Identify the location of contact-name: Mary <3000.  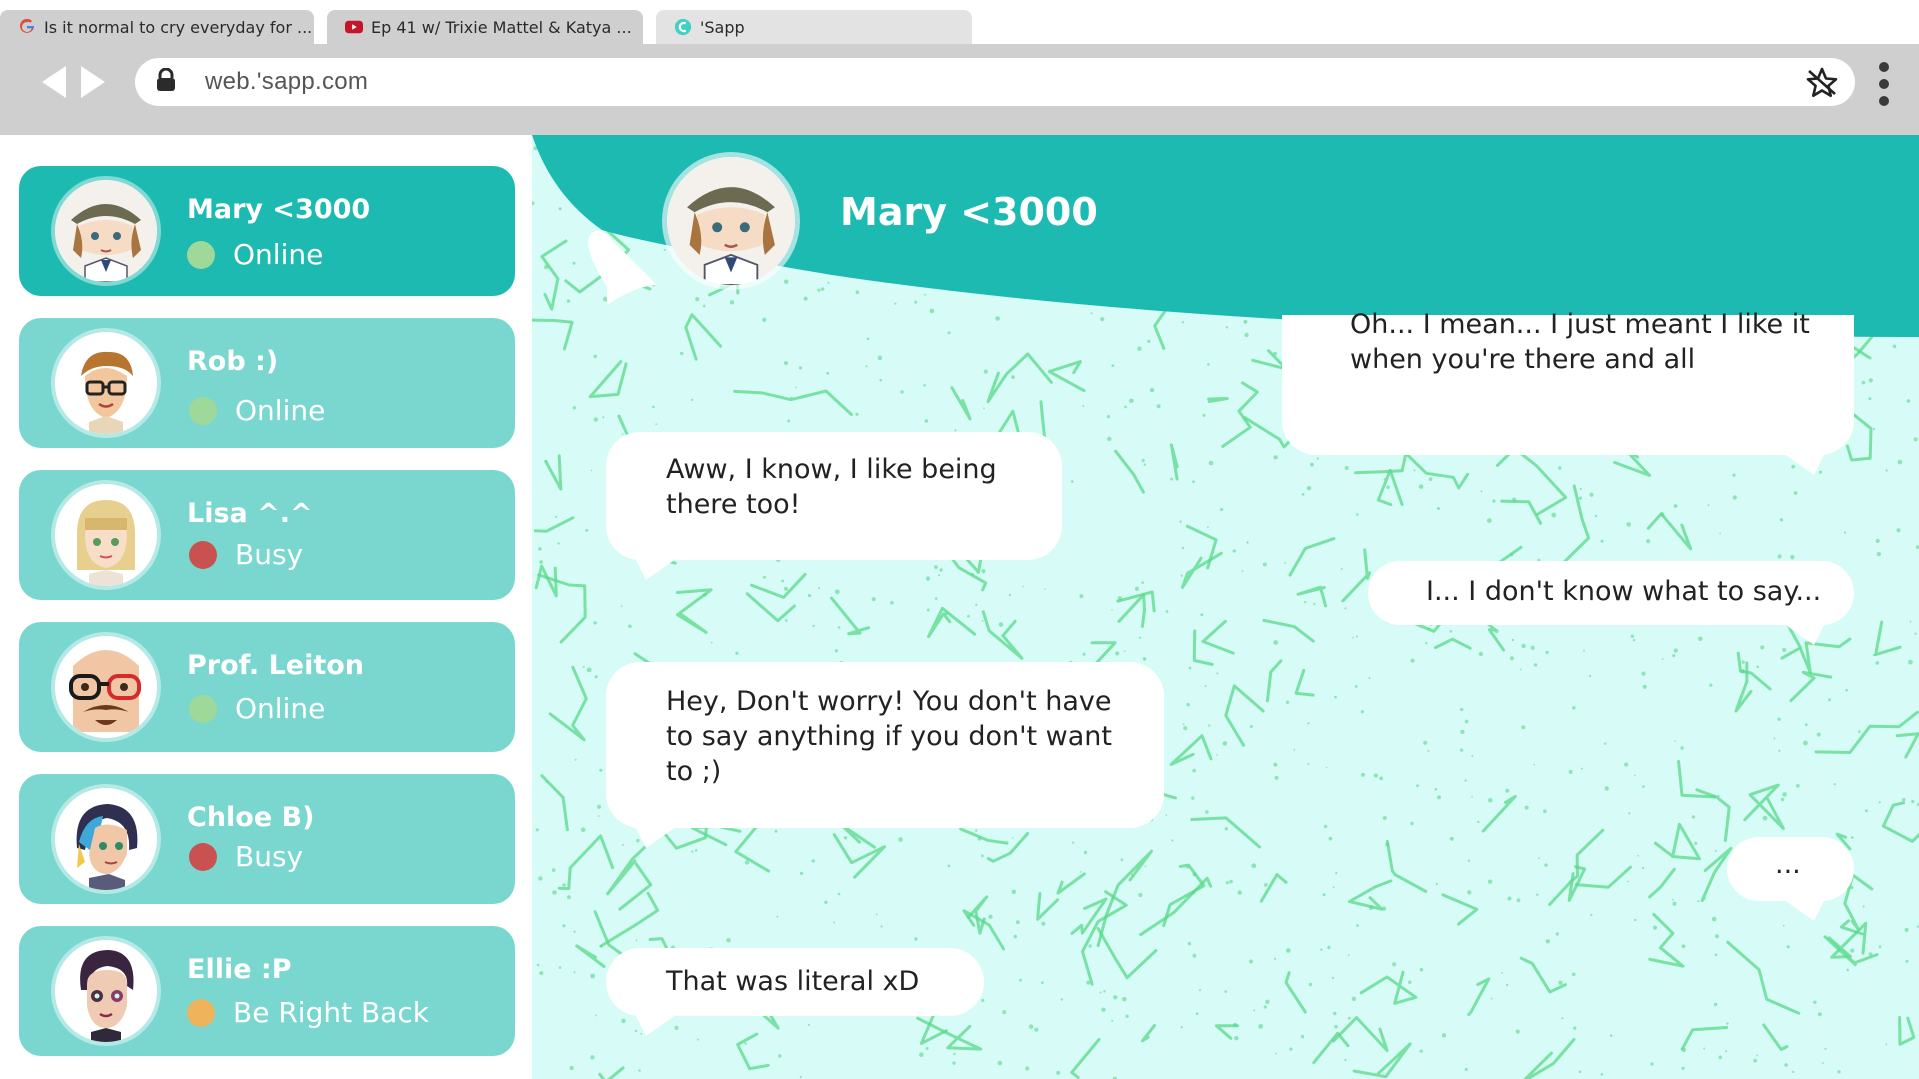
(279, 209).